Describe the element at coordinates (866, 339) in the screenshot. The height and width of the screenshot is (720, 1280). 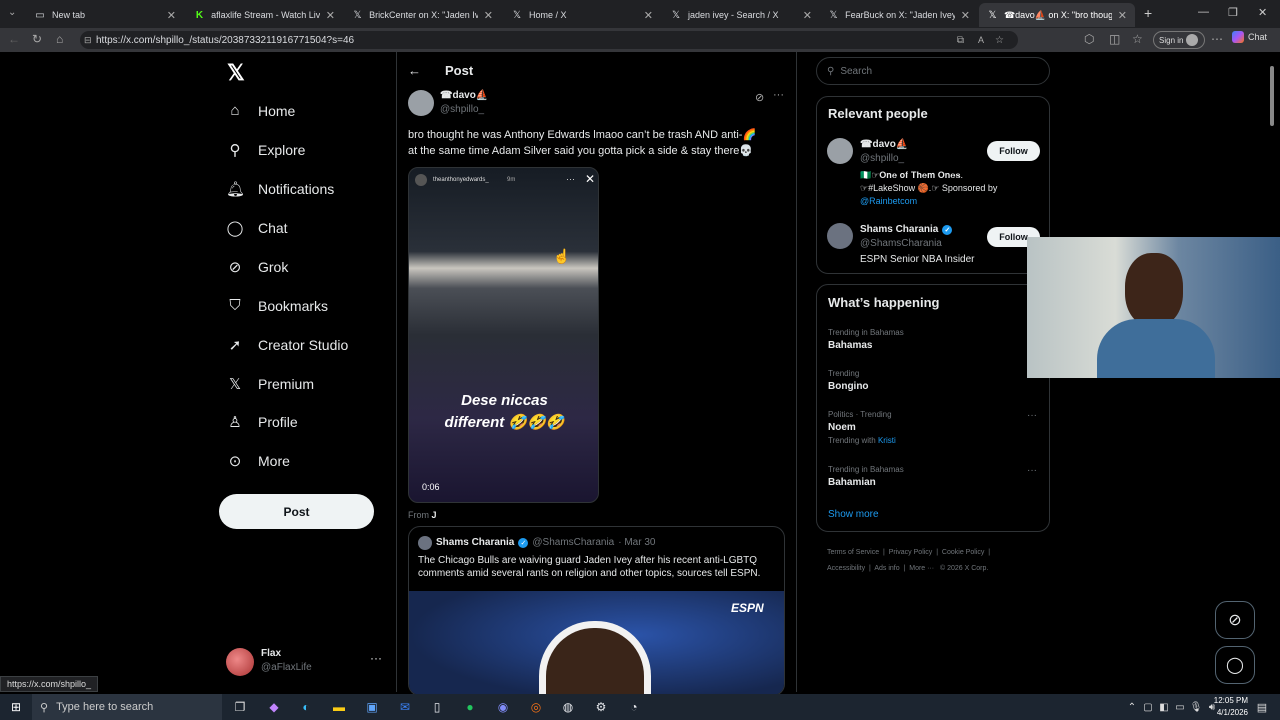
I see `trend-item: Trending in Bahamas Bahamas` at that location.